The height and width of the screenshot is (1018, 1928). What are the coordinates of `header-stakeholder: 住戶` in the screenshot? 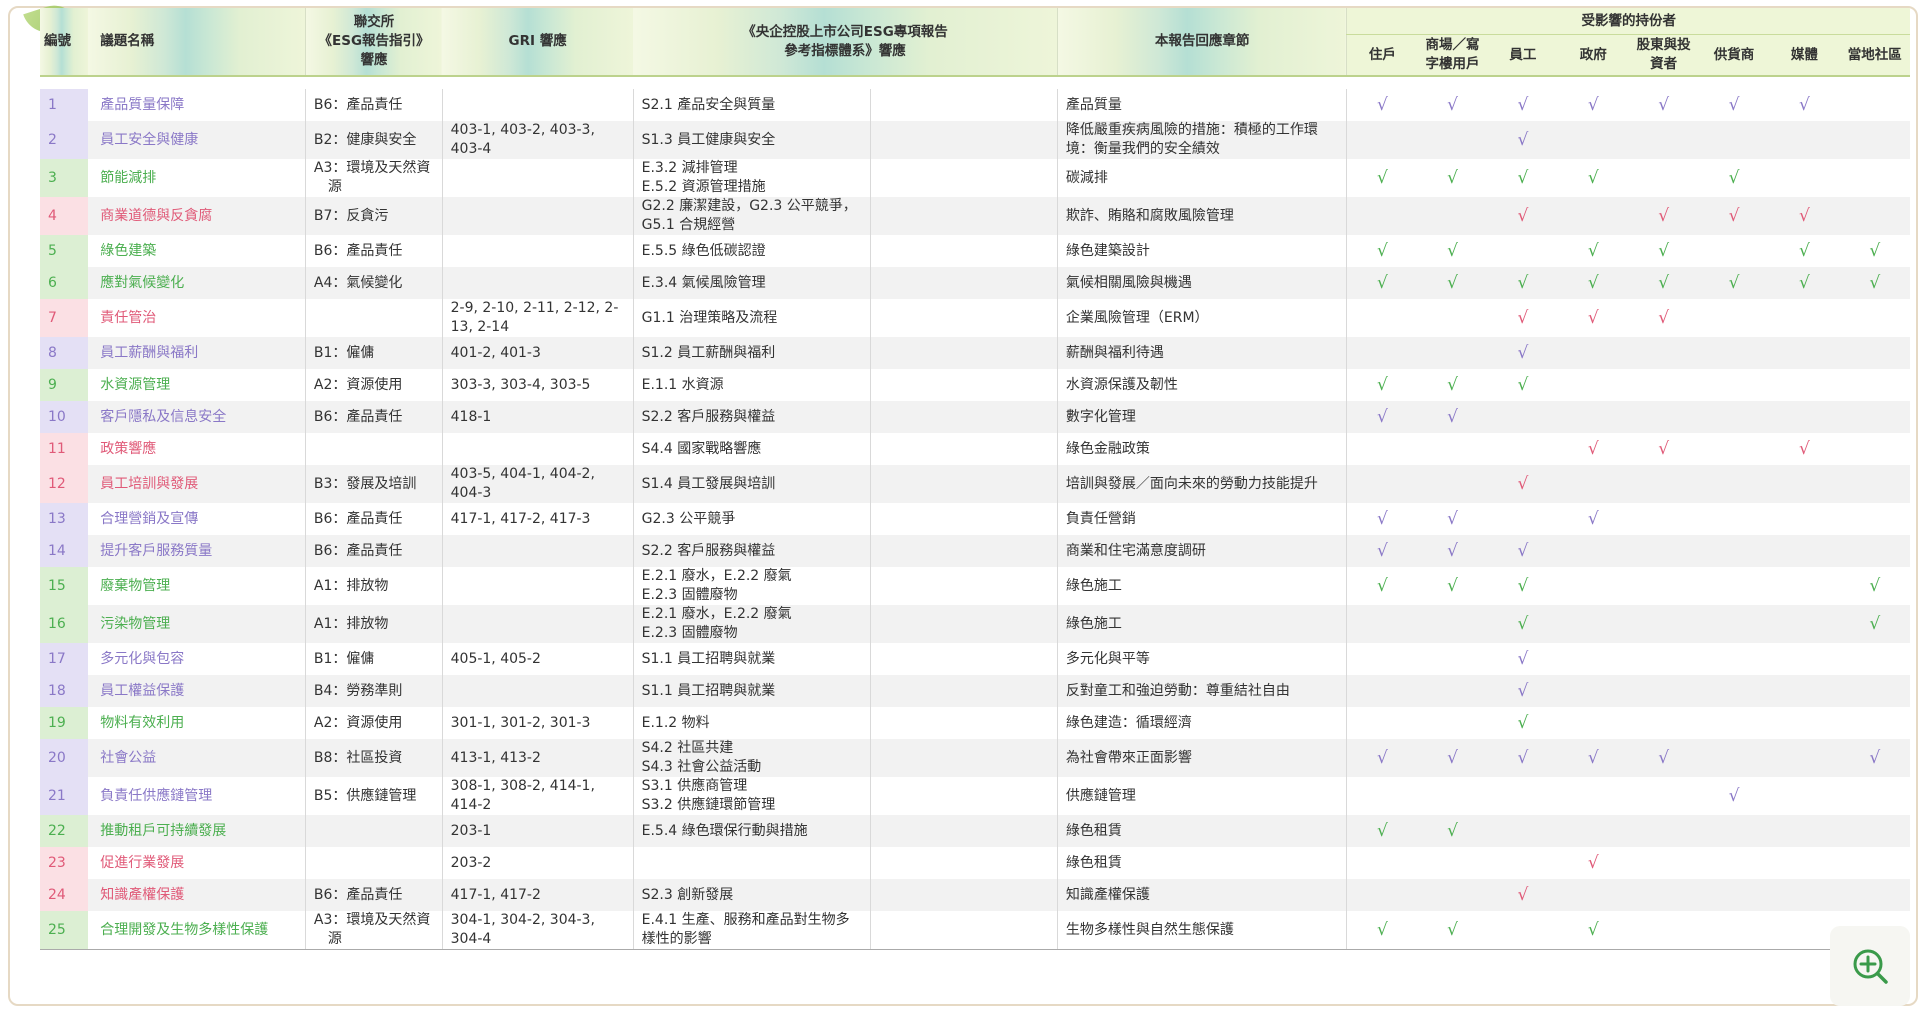 It's located at (1382, 55).